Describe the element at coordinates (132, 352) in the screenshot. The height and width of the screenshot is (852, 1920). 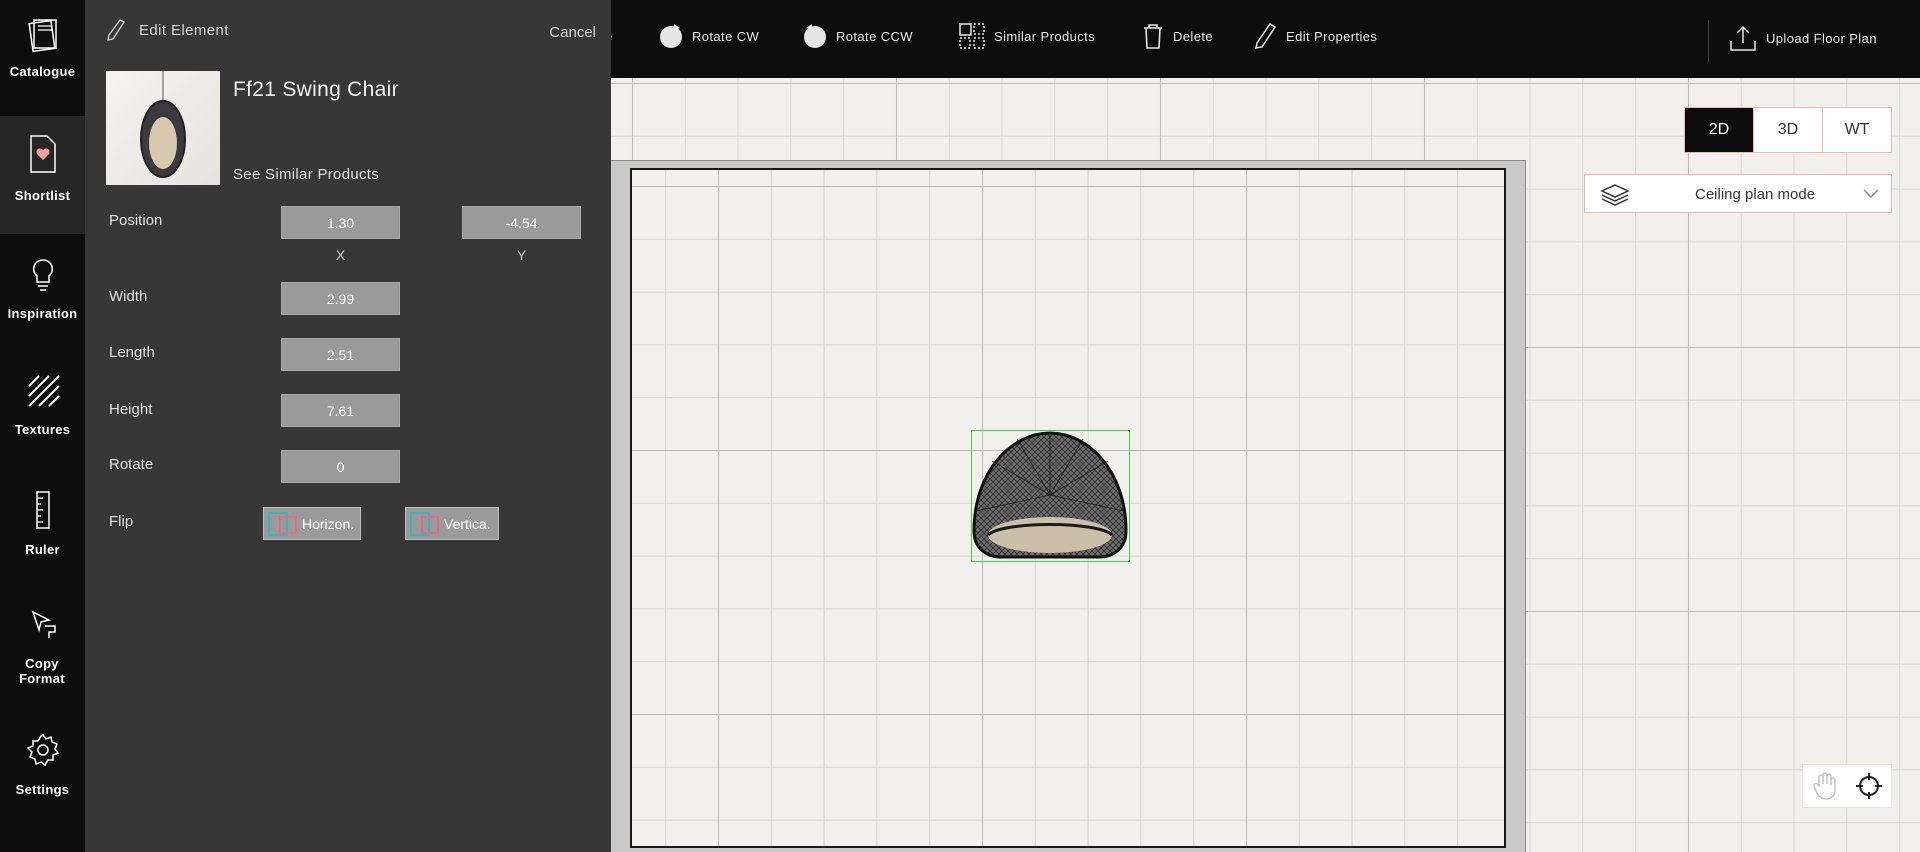
I see `length-label: Length` at that location.